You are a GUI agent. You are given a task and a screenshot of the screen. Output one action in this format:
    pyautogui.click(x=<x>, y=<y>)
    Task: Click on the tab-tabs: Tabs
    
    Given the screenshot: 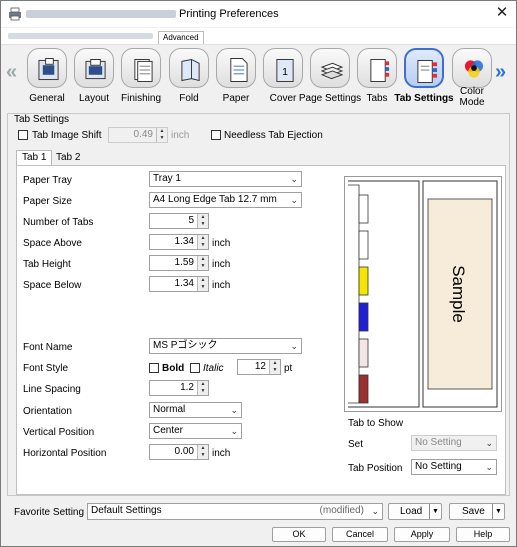 What is the action you would take?
    pyautogui.click(x=377, y=76)
    